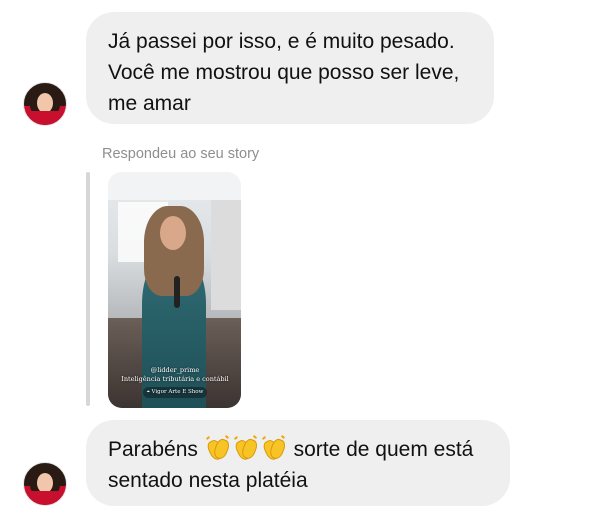  I want to click on message-line: Parabéns sorte de quem está, so click(298, 449).